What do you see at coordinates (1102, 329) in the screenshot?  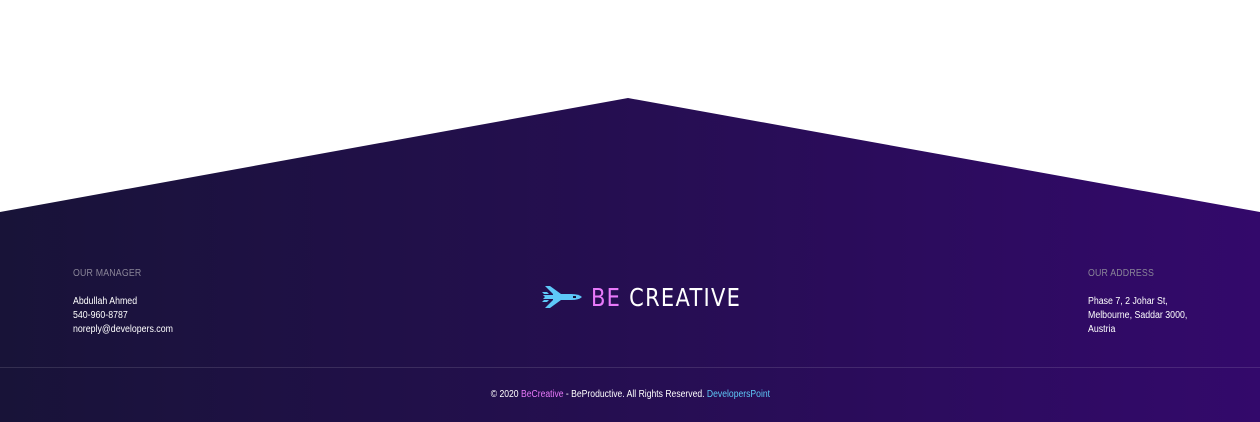 I see `address-line-3: Austria` at bounding box center [1102, 329].